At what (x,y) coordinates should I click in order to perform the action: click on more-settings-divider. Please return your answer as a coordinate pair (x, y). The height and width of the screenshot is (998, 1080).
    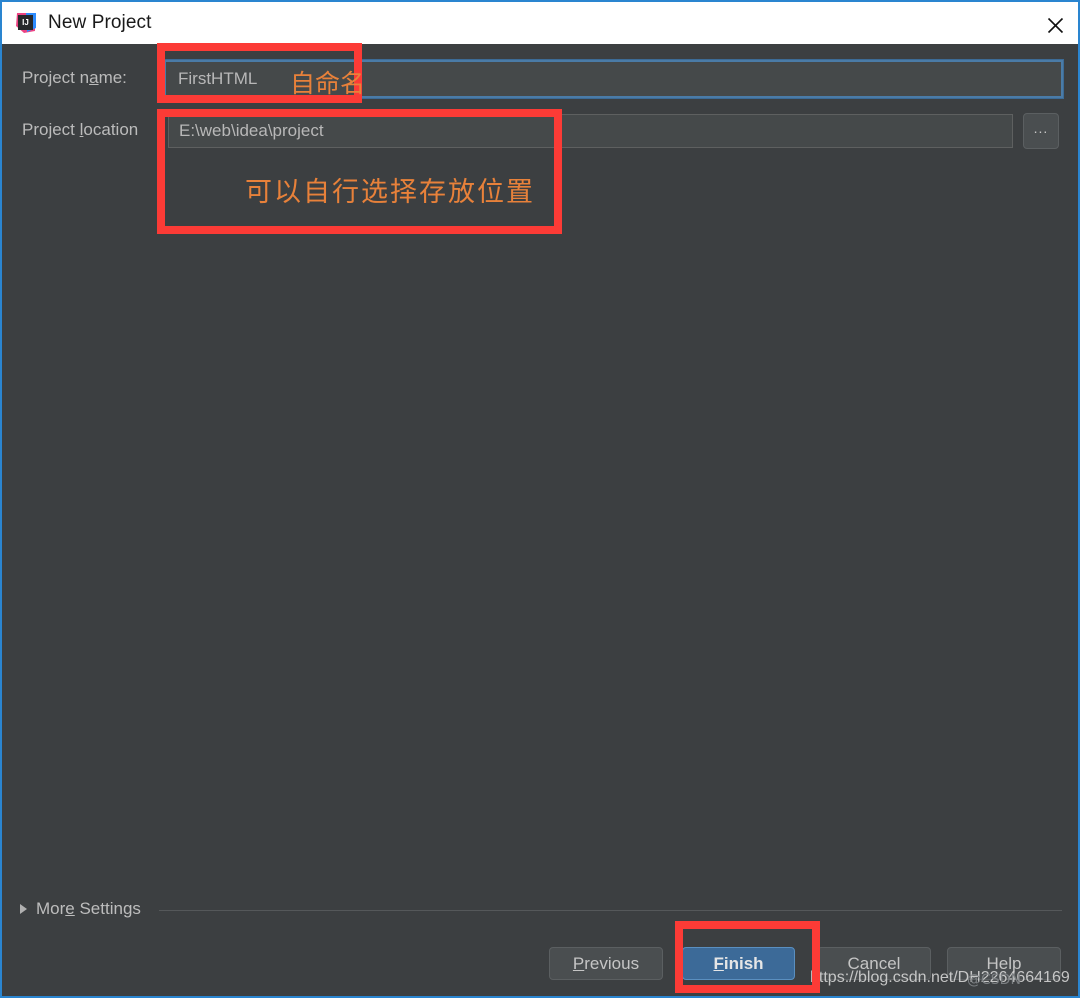
    Looking at the image, I should click on (610, 910).